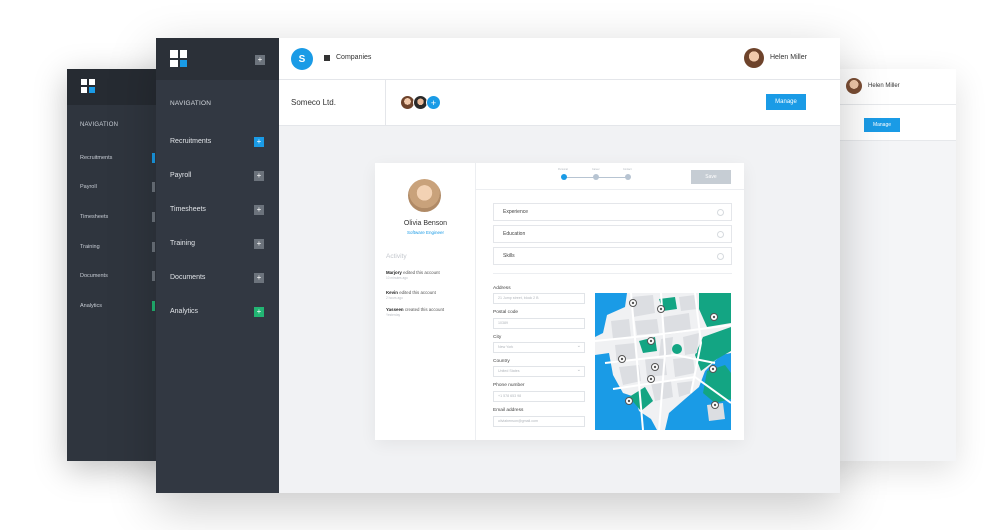  What do you see at coordinates (396, 256) in the screenshot?
I see `activity-title: Activity` at bounding box center [396, 256].